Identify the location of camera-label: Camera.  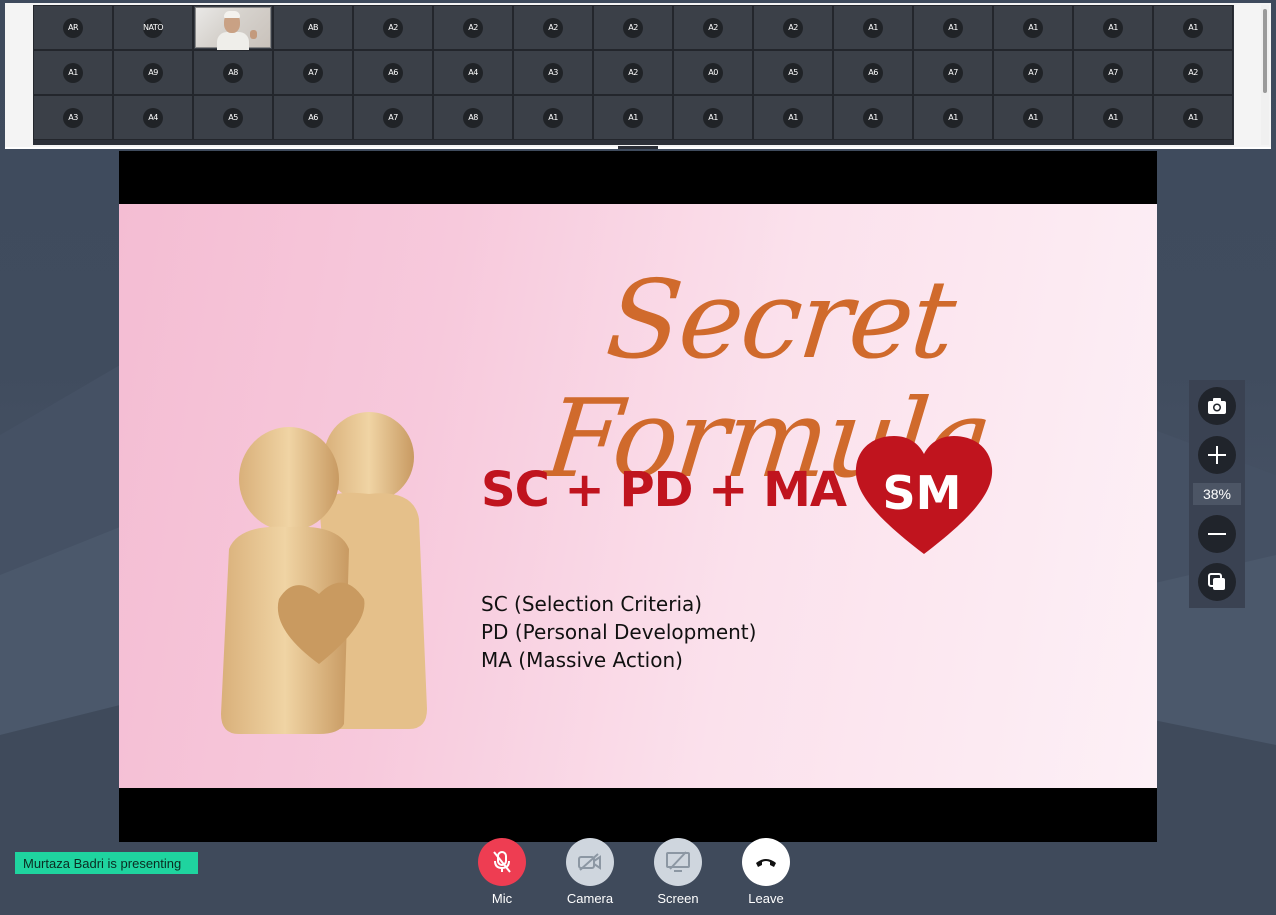
(590, 898).